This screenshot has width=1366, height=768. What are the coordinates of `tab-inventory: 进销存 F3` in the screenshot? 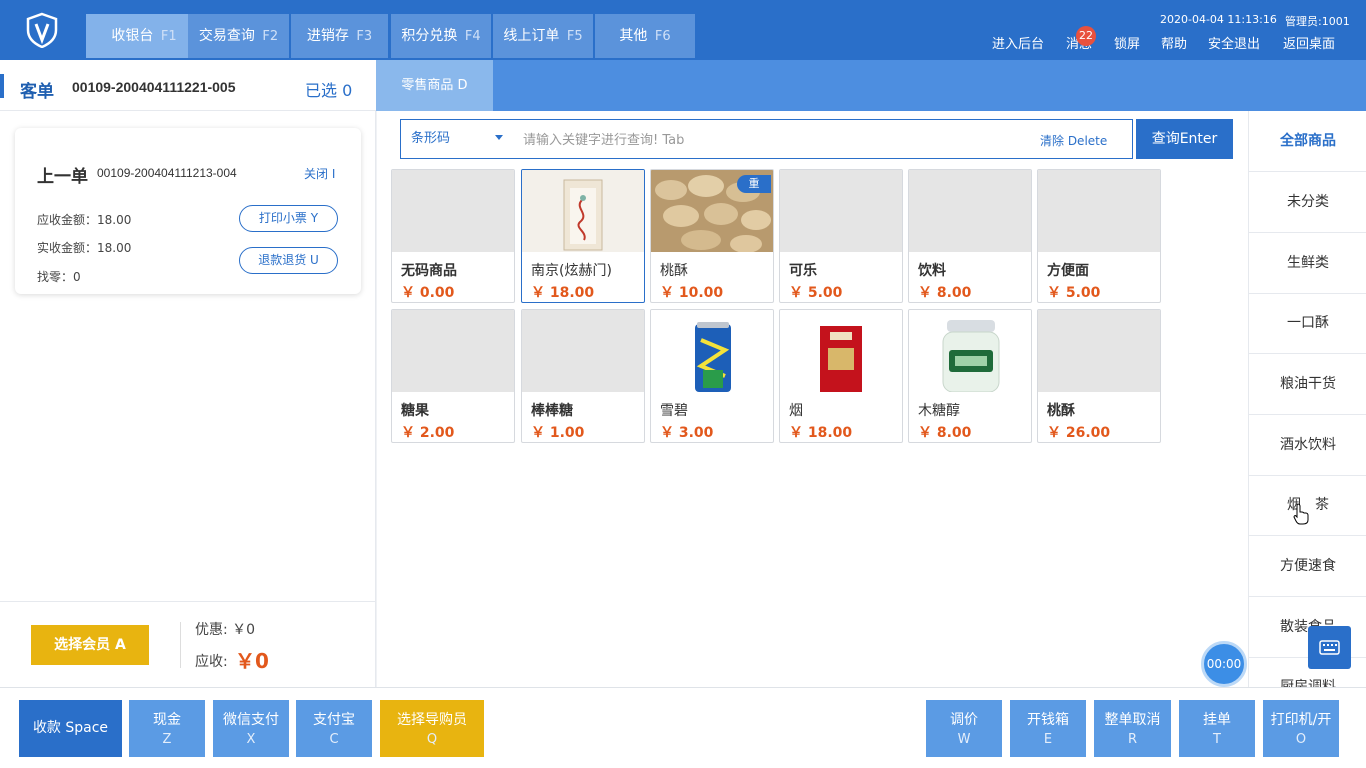 It's located at (339, 36).